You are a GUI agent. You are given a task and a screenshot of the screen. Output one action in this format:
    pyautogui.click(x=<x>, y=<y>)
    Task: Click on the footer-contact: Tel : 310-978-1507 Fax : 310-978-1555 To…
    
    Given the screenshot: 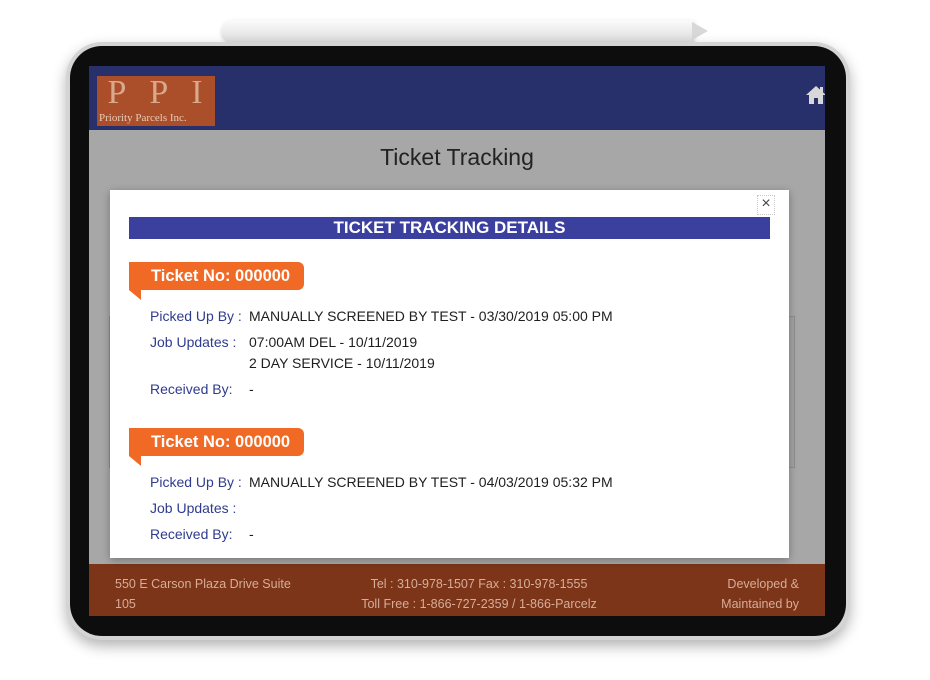 What is the action you would take?
    pyautogui.click(x=479, y=594)
    